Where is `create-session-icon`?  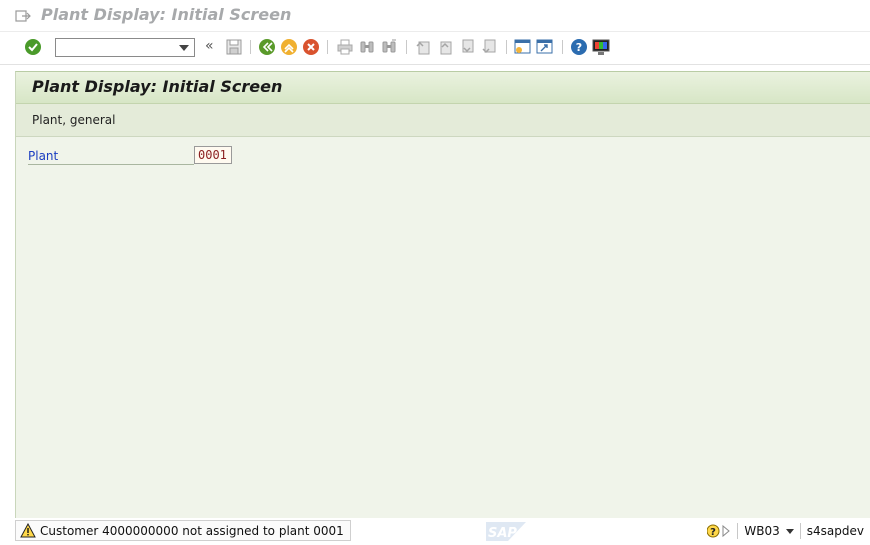 create-session-icon is located at coordinates (523, 47).